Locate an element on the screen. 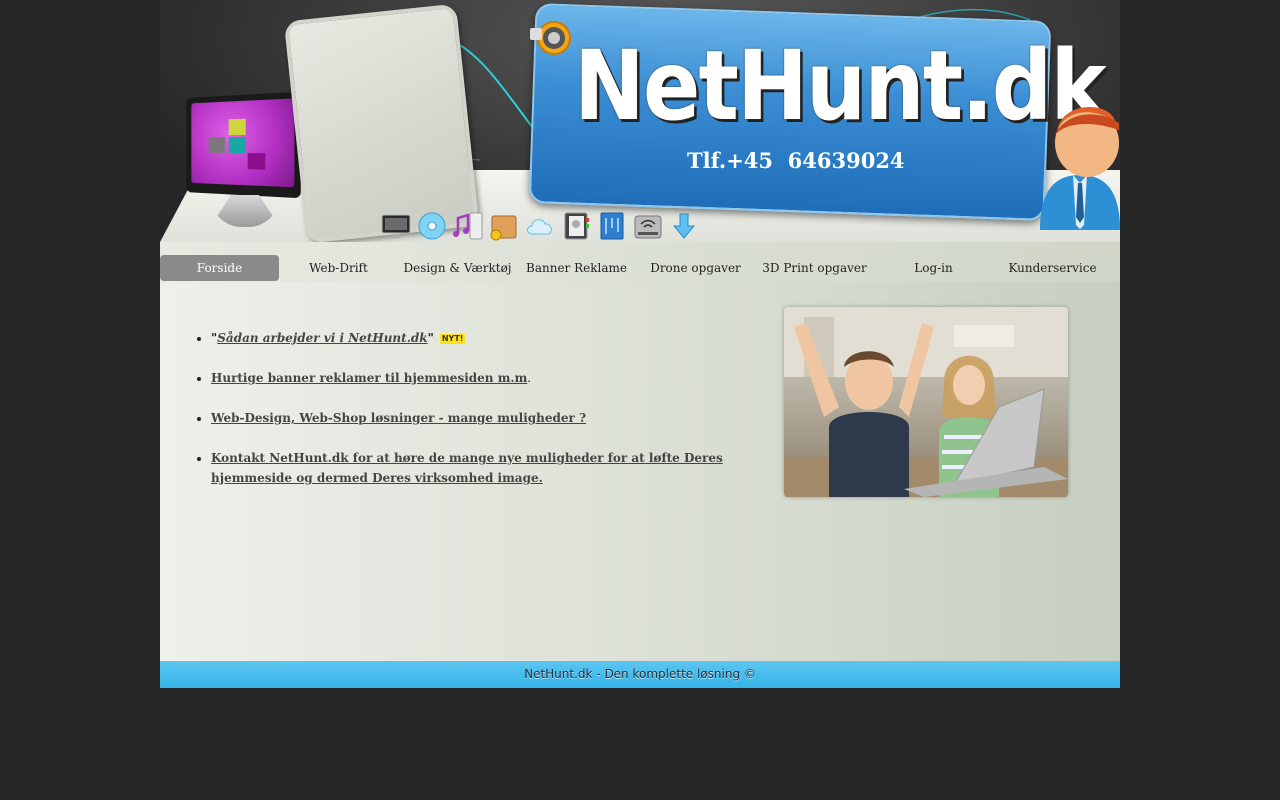  header-toolbar is located at coordinates (540, 224).